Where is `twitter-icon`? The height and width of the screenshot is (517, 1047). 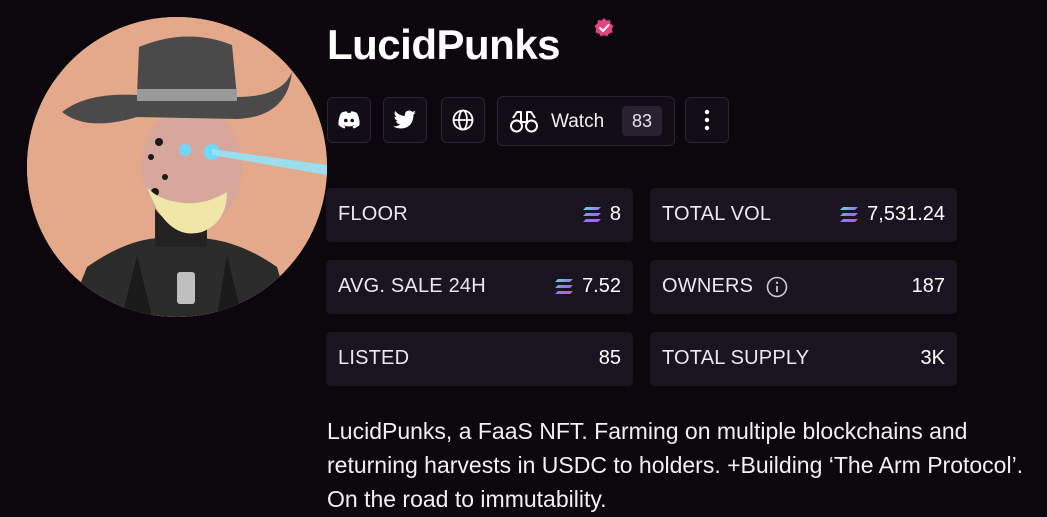
twitter-icon is located at coordinates (404, 119).